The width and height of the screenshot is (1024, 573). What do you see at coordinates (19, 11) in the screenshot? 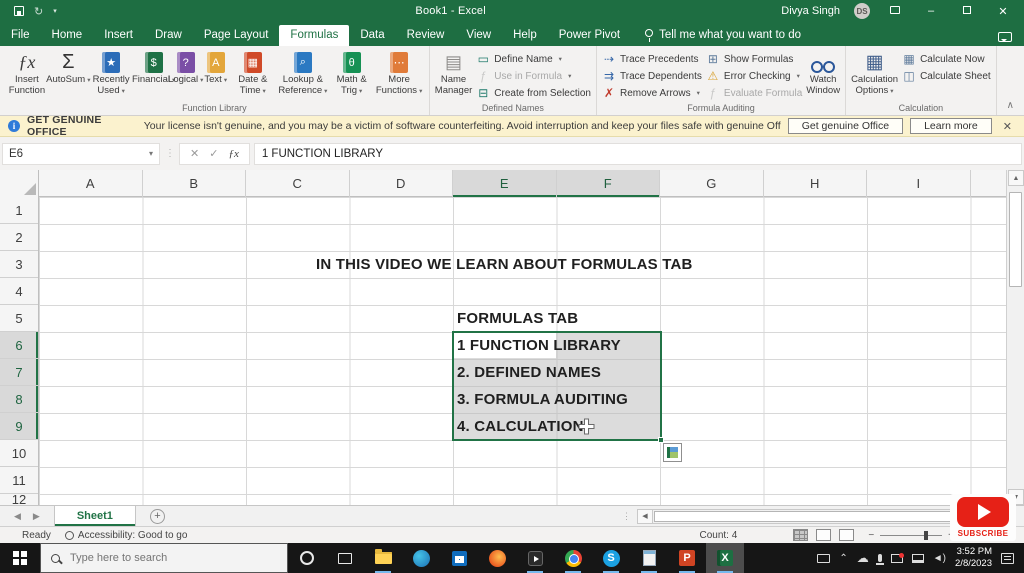
I see `save-icon` at bounding box center [19, 11].